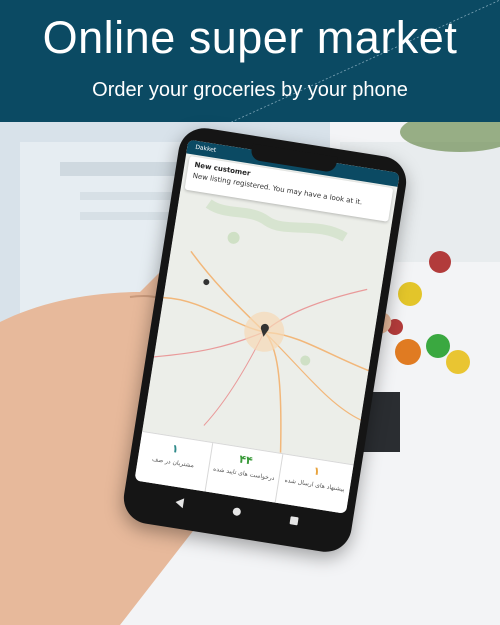 Image resolution: width=500 pixels, height=625 pixels. I want to click on back-icon, so click(179, 503).